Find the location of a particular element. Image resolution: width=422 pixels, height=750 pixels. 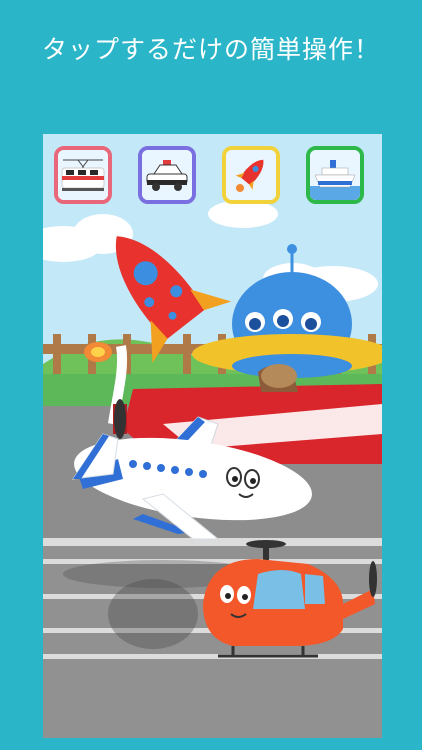

tab-train is located at coordinates (83, 175).